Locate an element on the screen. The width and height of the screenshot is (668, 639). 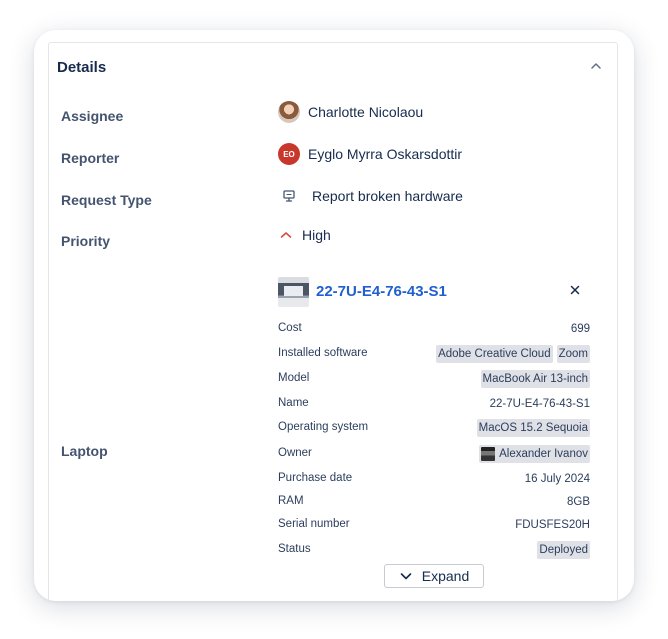
attribute-chip: Deployed is located at coordinates (563, 550).